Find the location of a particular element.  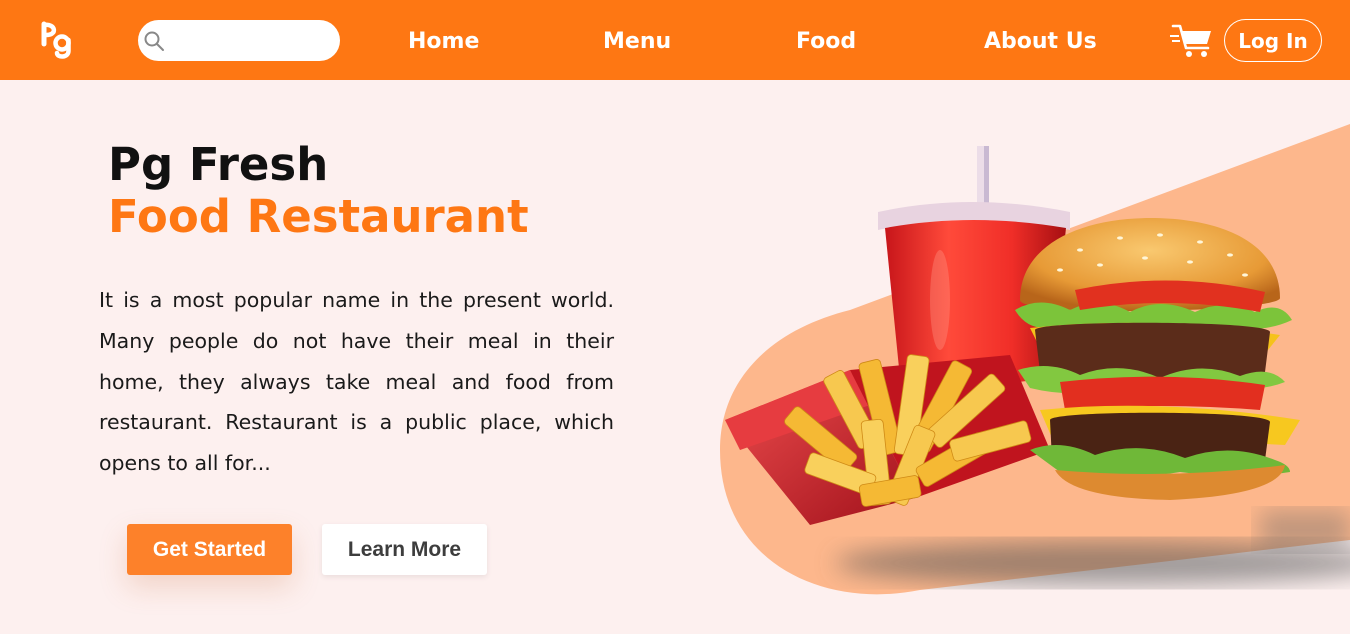

pg-logo-icon is located at coordinates (56, 40).